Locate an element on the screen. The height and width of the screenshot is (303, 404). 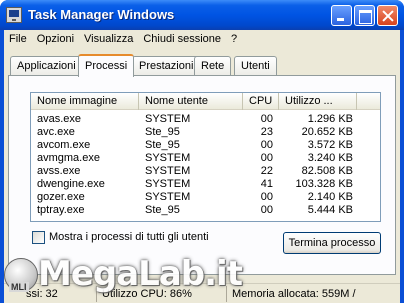
row-image-name: tptray.exe is located at coordinates (61, 210).